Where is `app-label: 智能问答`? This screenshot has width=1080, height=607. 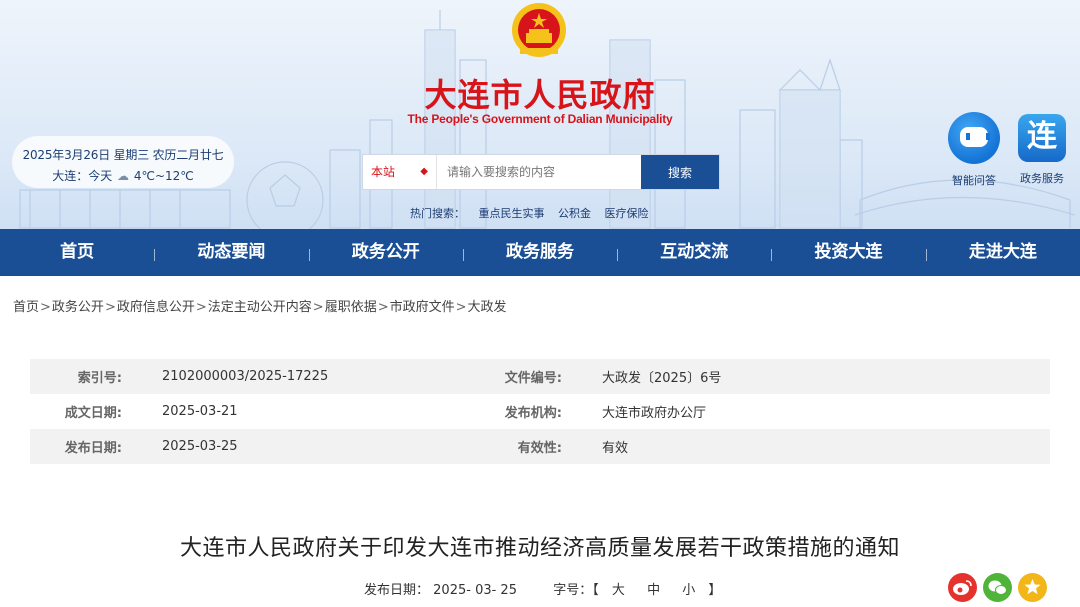
app-label: 智能问答 is located at coordinates (974, 180).